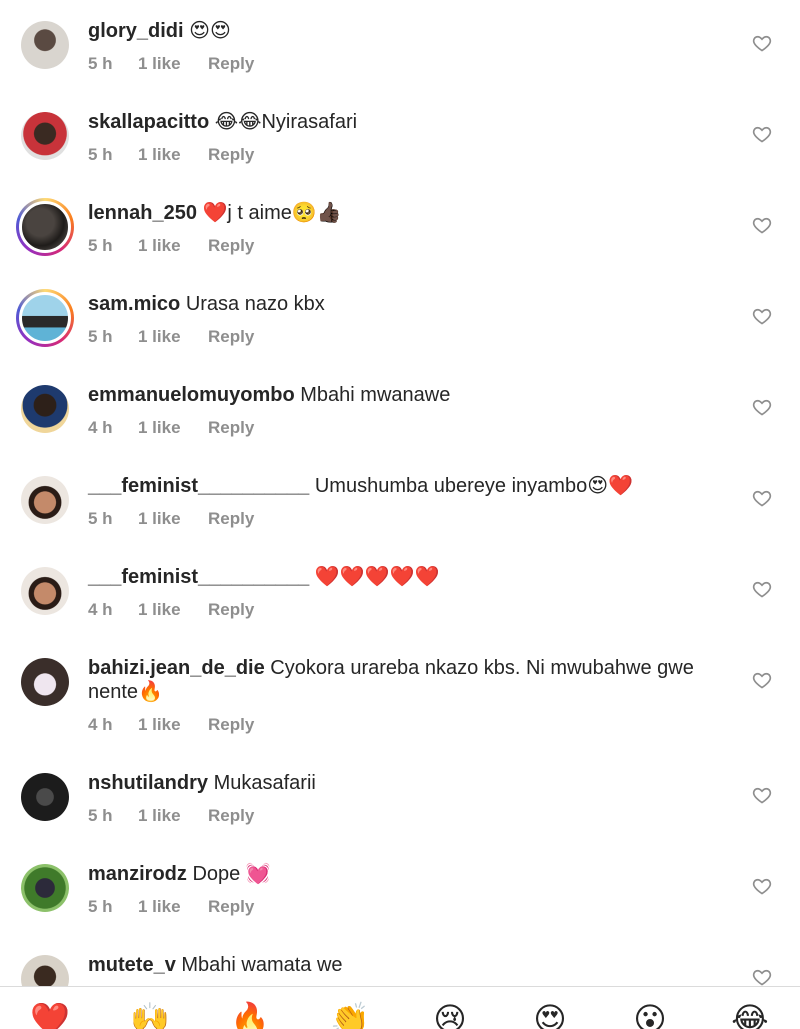  What do you see at coordinates (132, 965) in the screenshot?
I see `comment-username: mutete_v` at bounding box center [132, 965].